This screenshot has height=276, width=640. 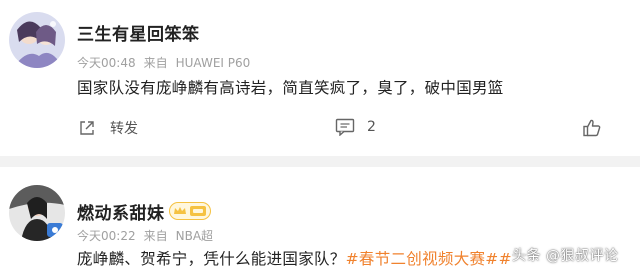 I want to click on username: 燃动系甜妹, so click(x=121, y=211).